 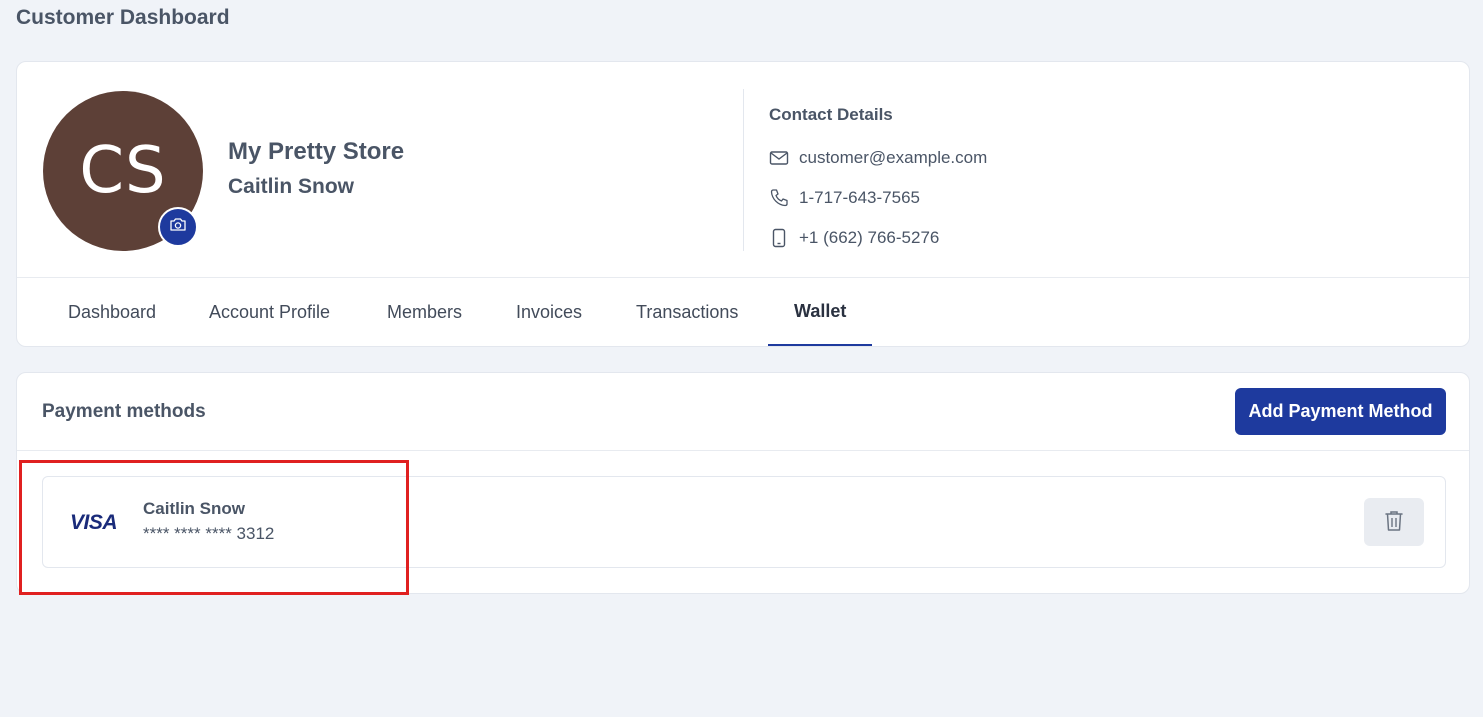 What do you see at coordinates (744, 522) in the screenshot?
I see `payment-method-item: VISA Caitlin Snow **** **** **** 3312` at bounding box center [744, 522].